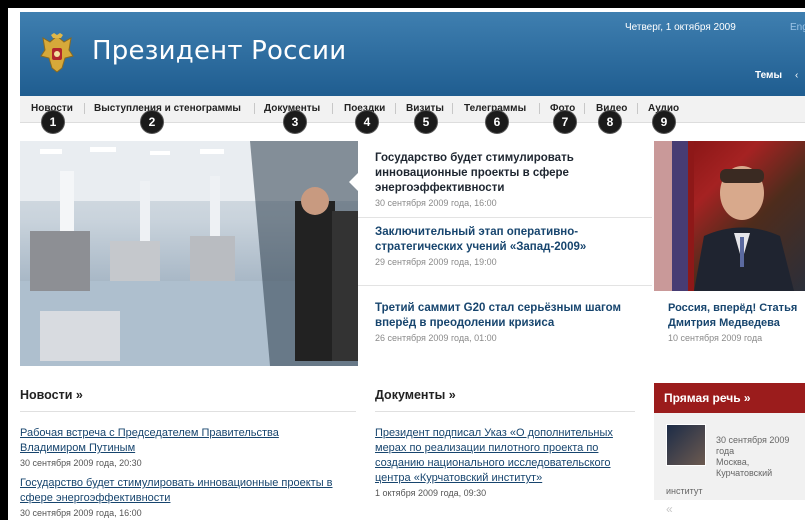  What do you see at coordinates (167, 108) in the screenshot?
I see `nav-item-speeches: Выступления и стенограммы` at bounding box center [167, 108].